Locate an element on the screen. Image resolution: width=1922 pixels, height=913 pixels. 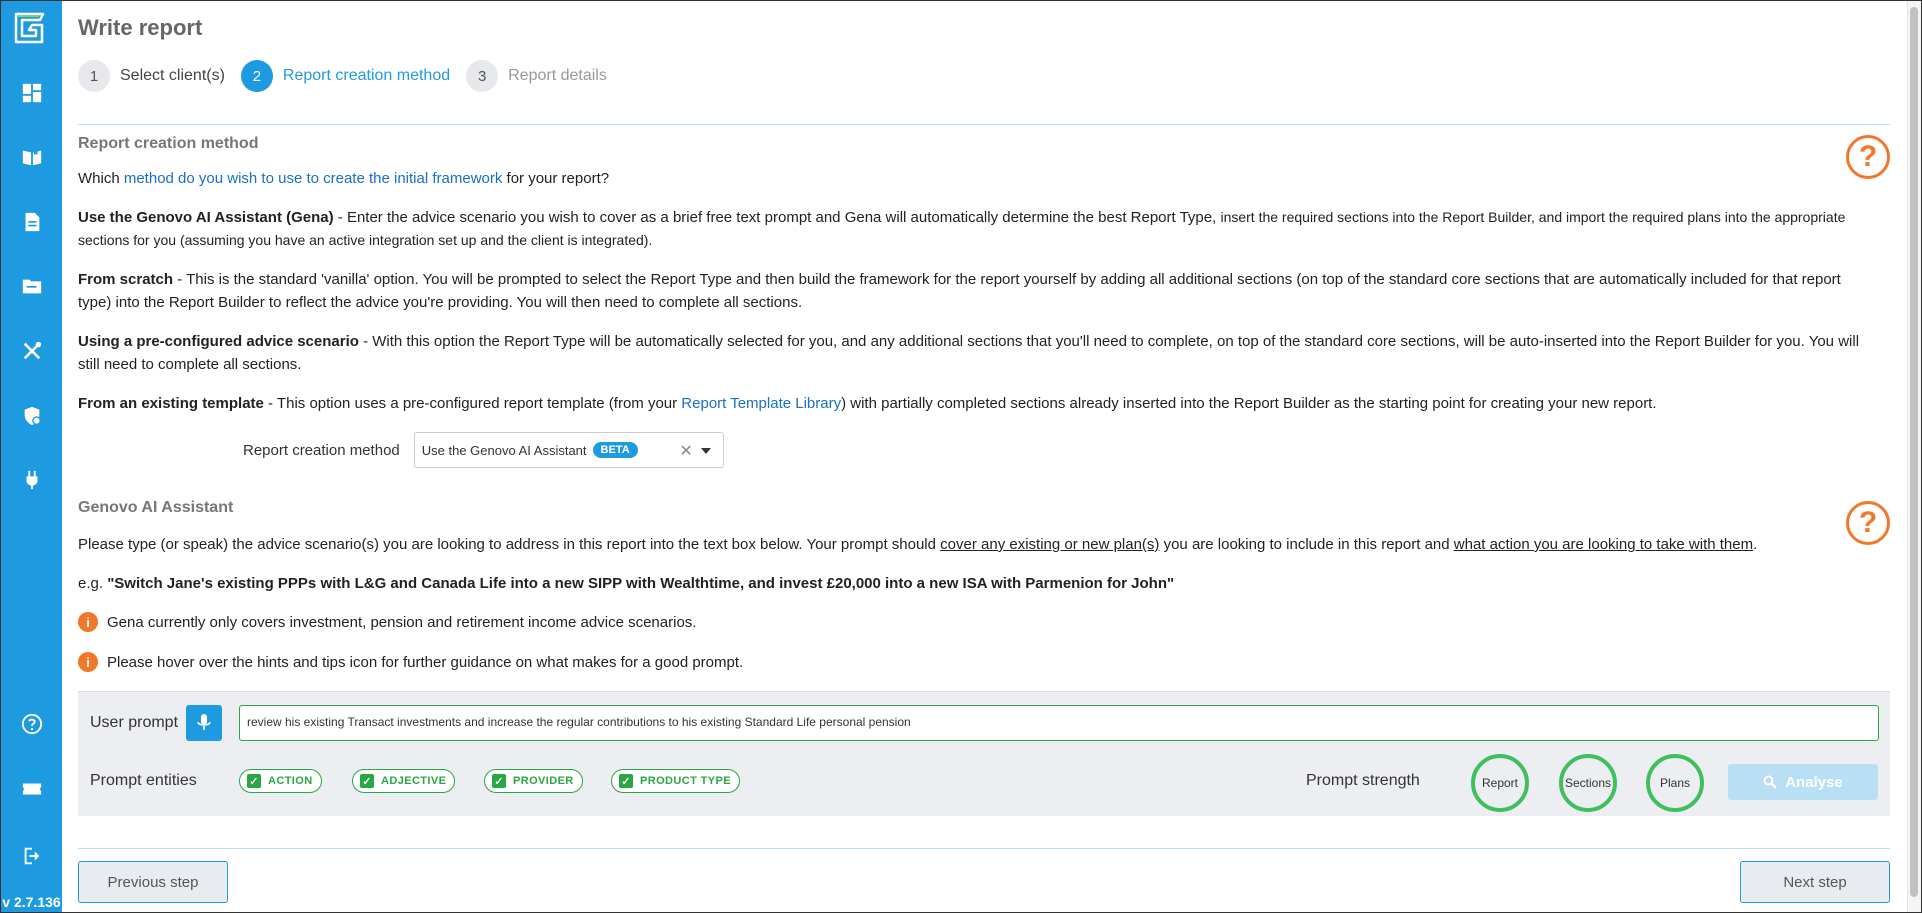
analyse-button: Analyse is located at coordinates (1803, 782).